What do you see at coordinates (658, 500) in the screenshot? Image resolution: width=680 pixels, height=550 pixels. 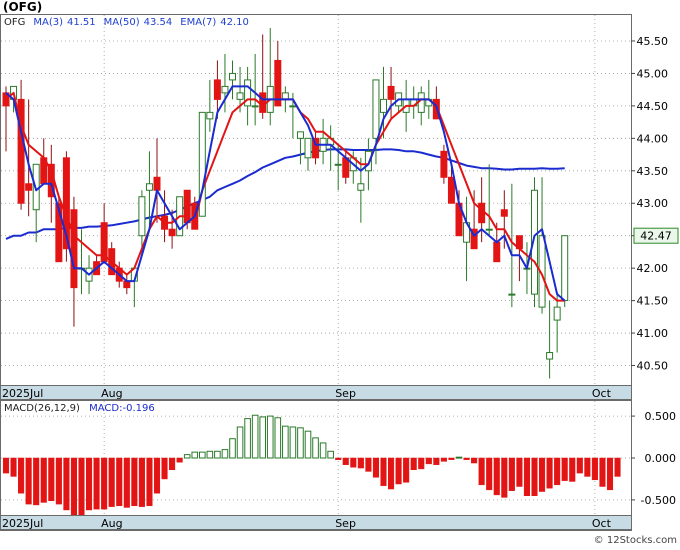 I see `macd-tick-label: -0.500` at bounding box center [658, 500].